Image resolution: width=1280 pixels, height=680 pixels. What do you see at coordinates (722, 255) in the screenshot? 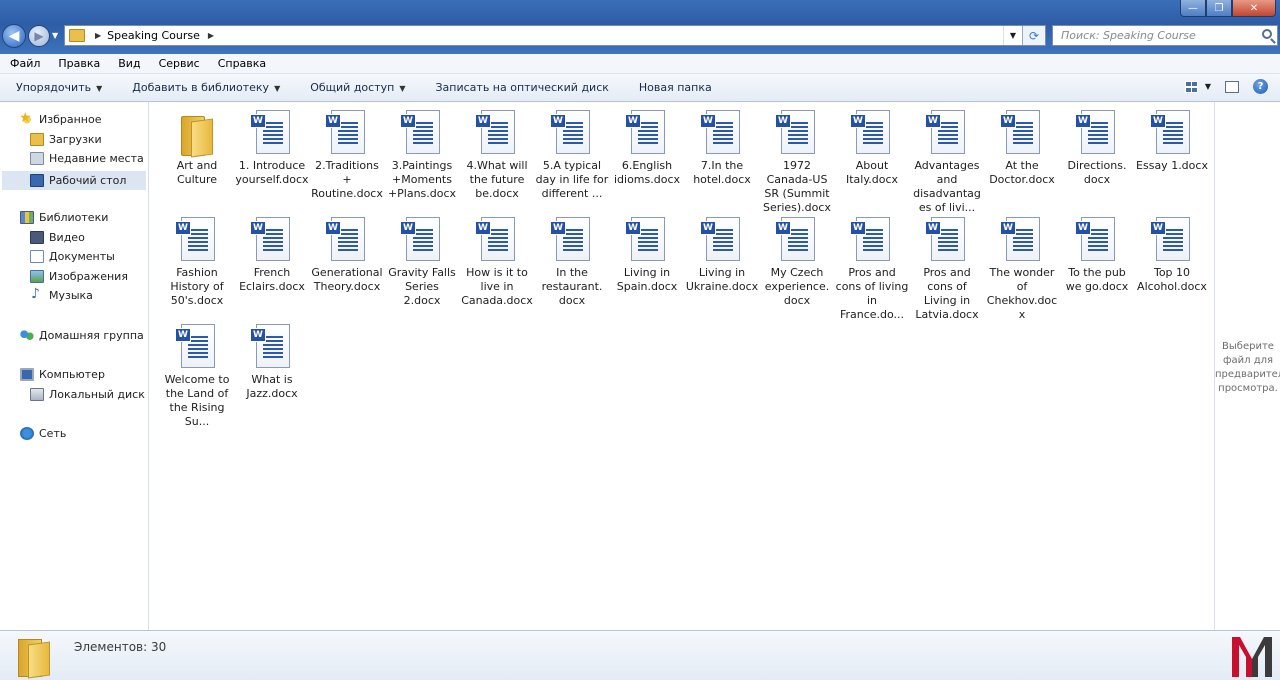
I see `file-item: W Living in Ukraine.docx` at bounding box center [722, 255].